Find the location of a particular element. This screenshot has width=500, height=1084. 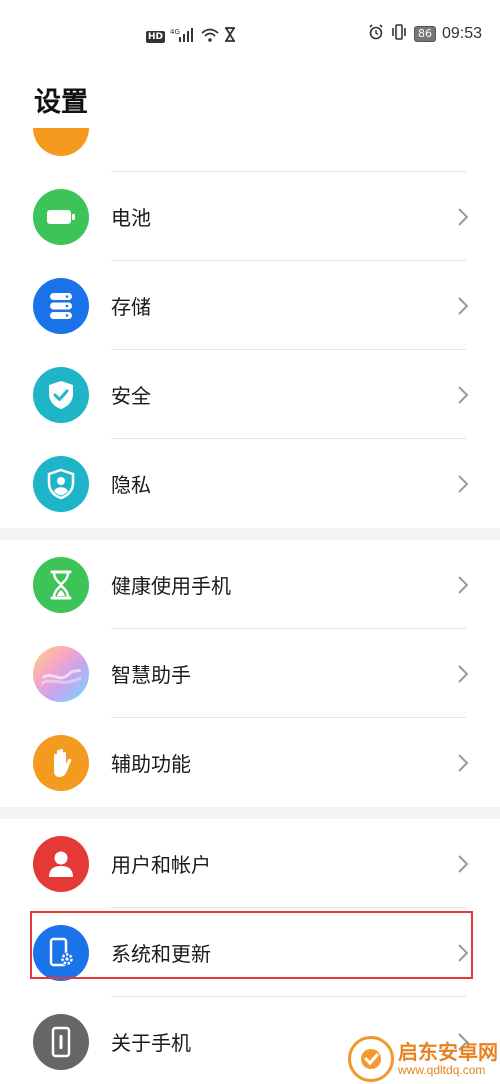

wifi-icon is located at coordinates (210, 36).